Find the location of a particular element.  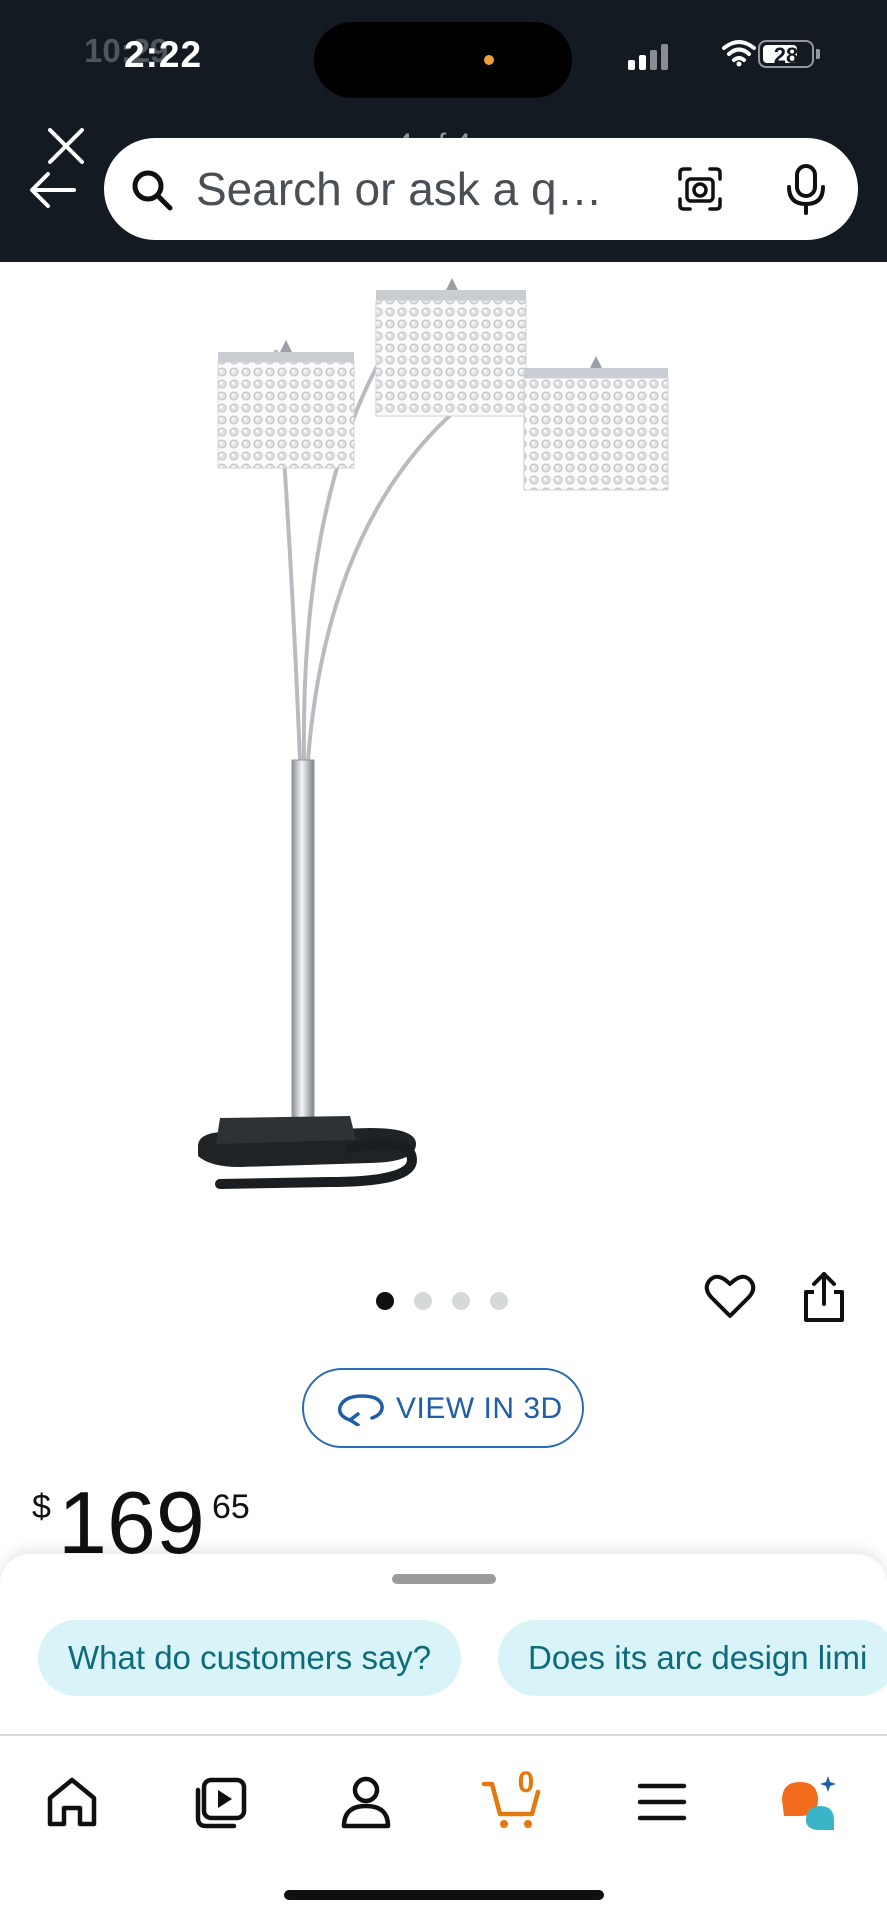

crystal-shade-middle is located at coordinates (451, 347).